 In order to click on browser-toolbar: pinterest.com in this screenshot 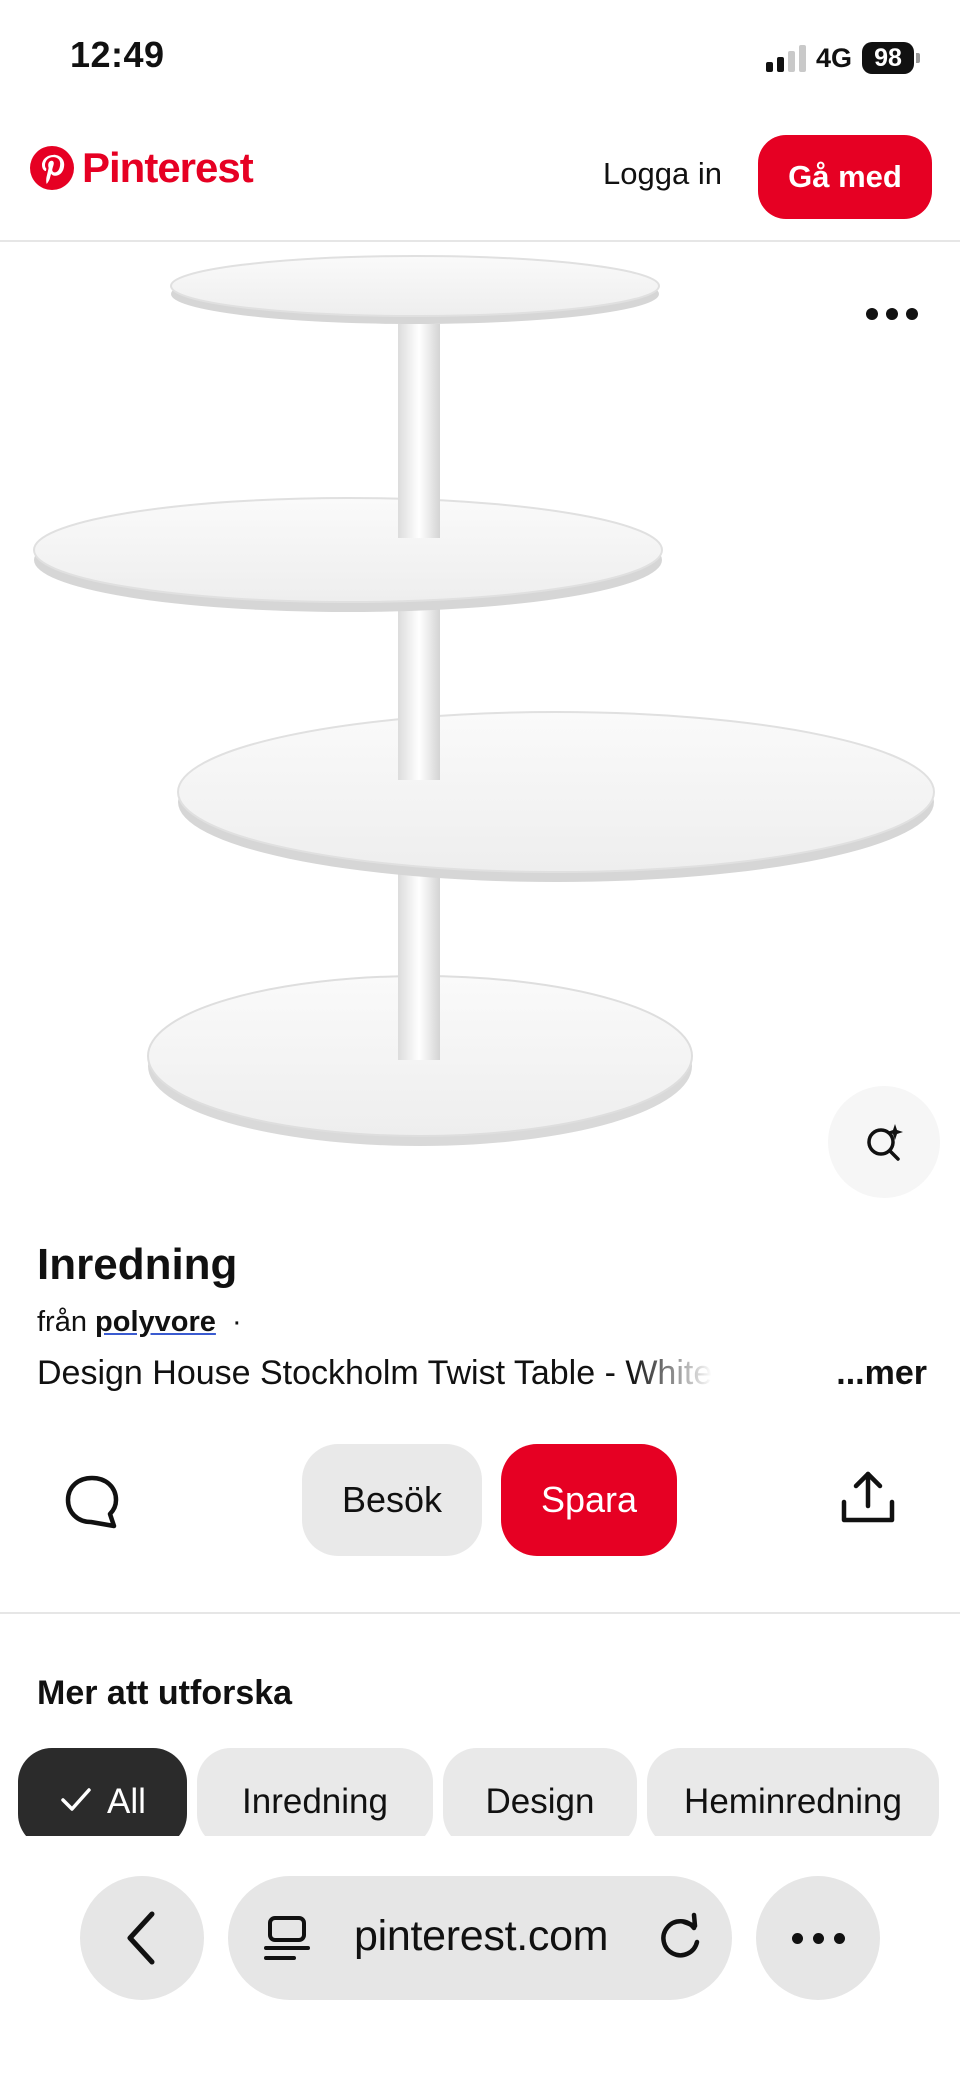, I will do `click(480, 1959)`.